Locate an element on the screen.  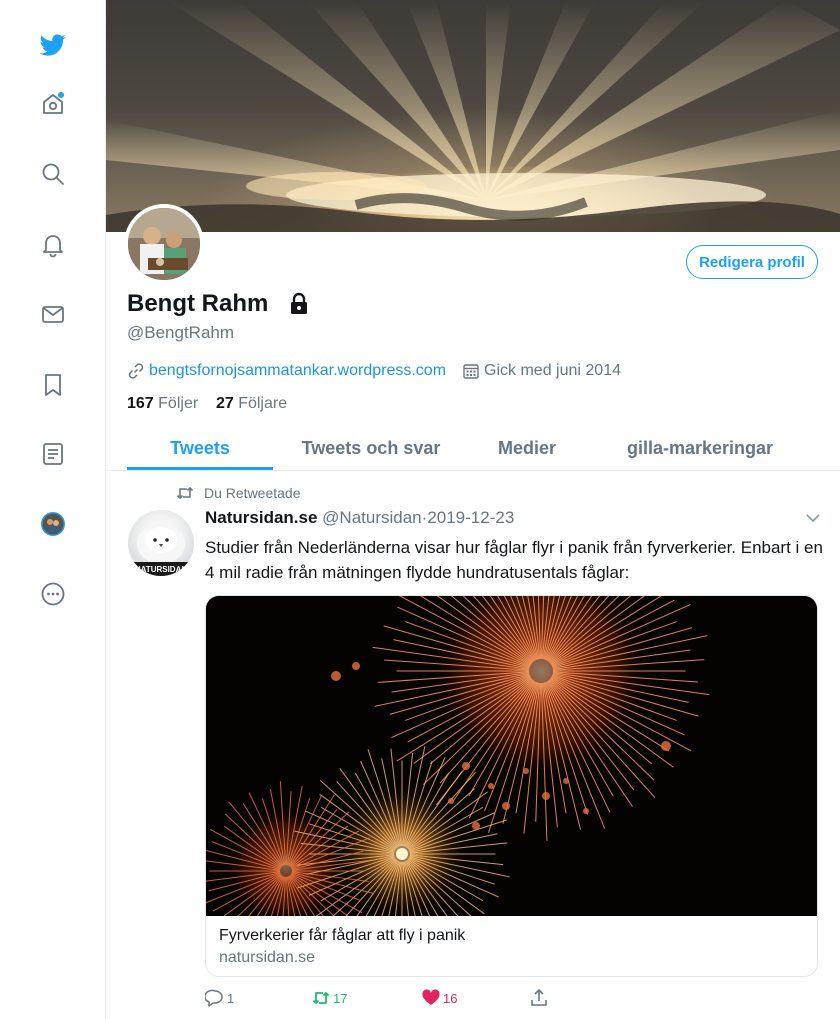
heart-icon is located at coordinates (431, 997).